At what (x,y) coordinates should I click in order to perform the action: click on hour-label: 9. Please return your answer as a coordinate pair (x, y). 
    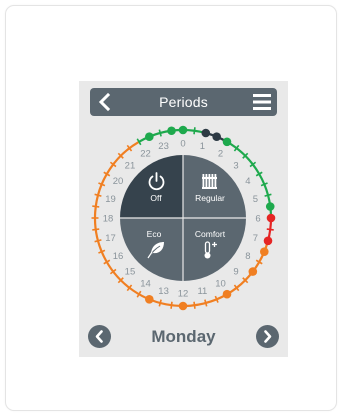
    Looking at the image, I should click on (235, 272).